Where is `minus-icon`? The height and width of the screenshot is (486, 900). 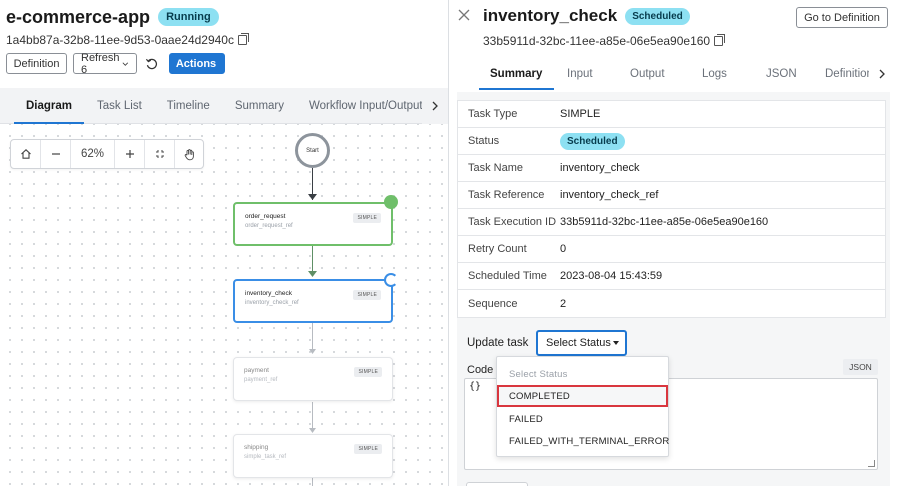
minus-icon is located at coordinates (56, 154).